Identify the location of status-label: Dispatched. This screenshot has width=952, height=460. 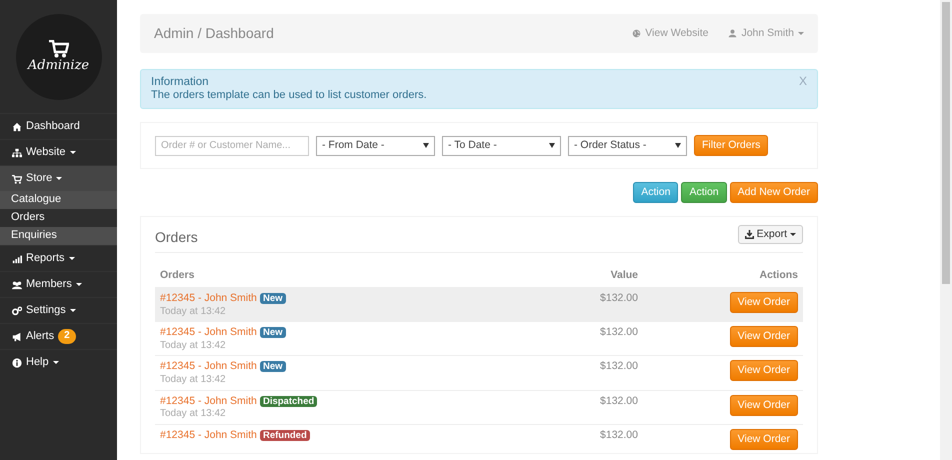
(289, 401).